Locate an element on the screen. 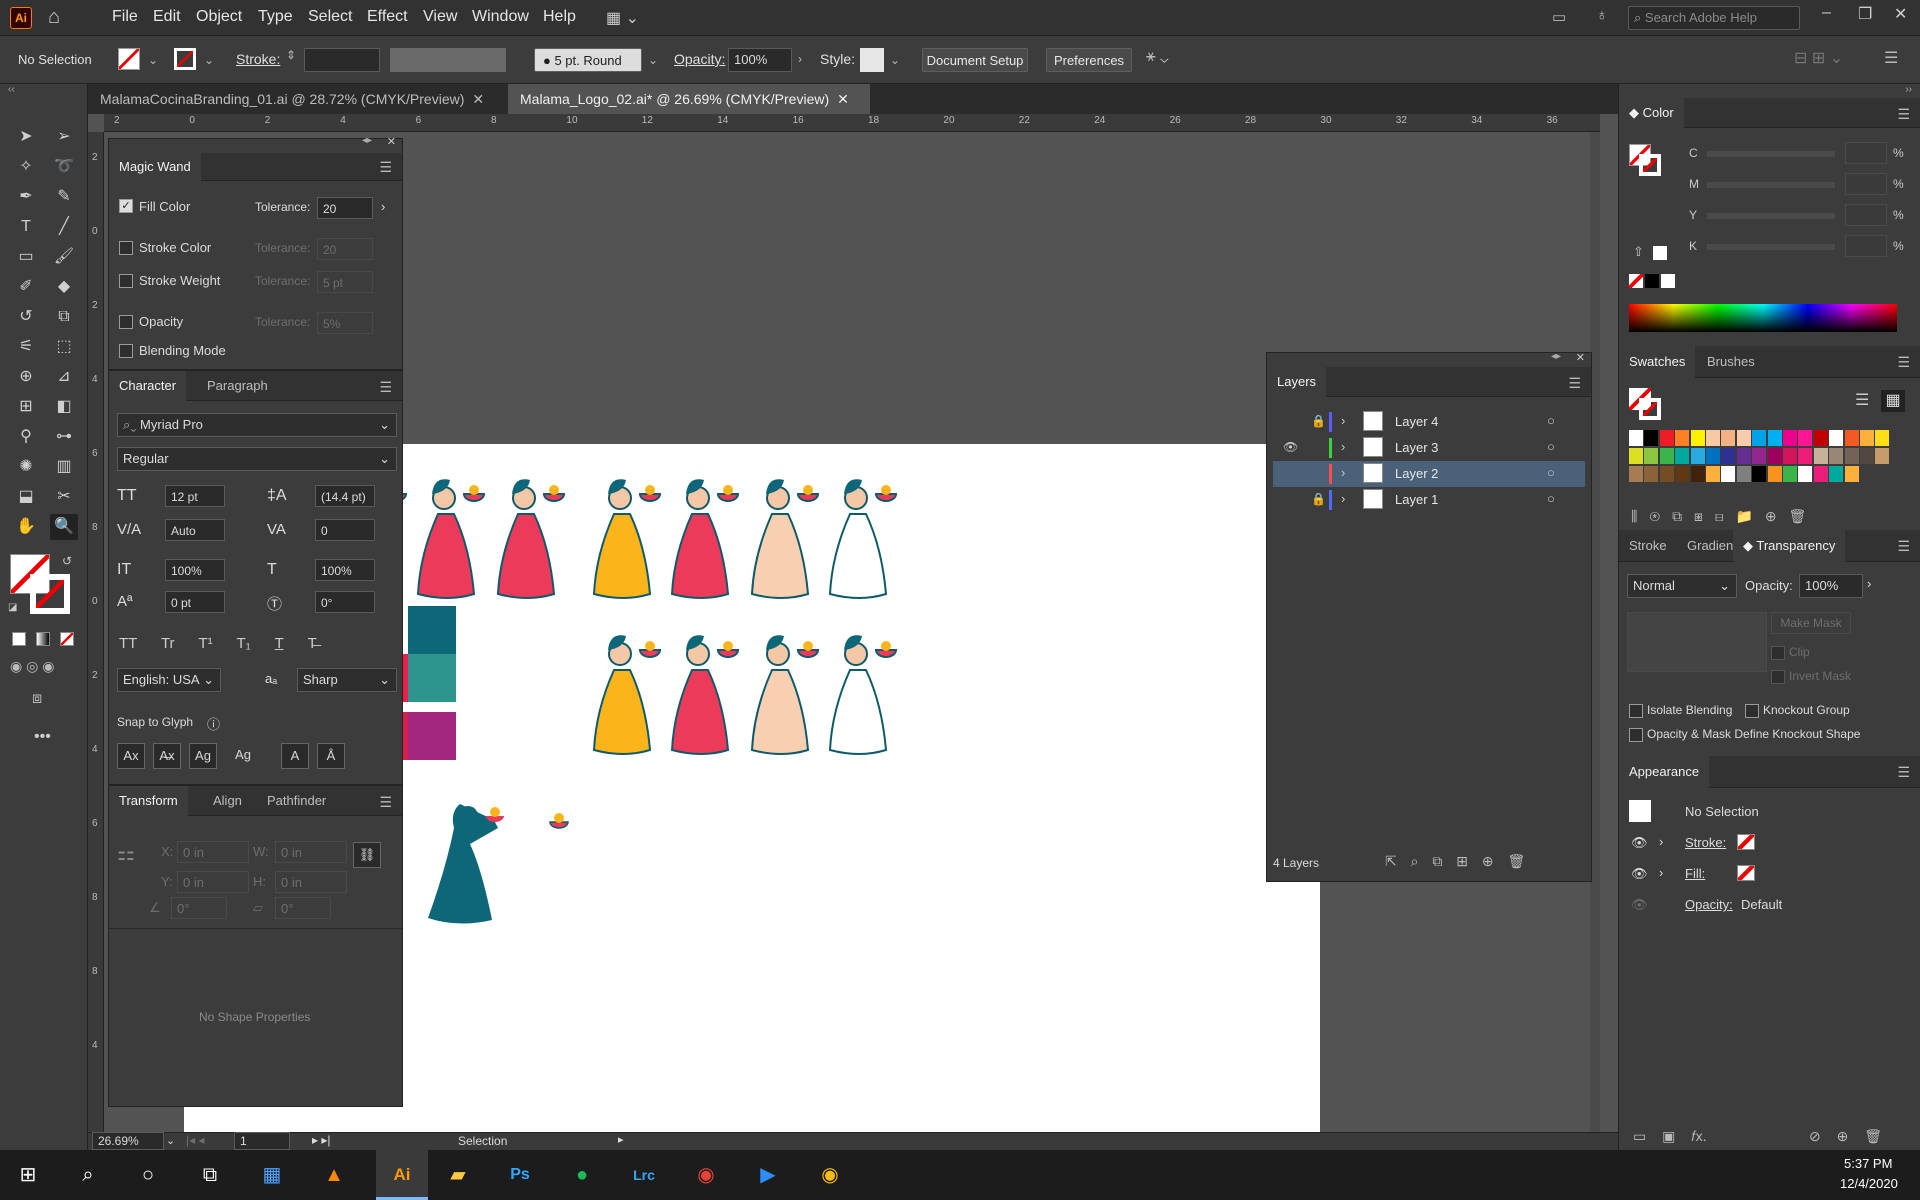 This screenshot has height=1200, width=1920. brush-definition-select: ● 5 pt. Round is located at coordinates (588, 60).